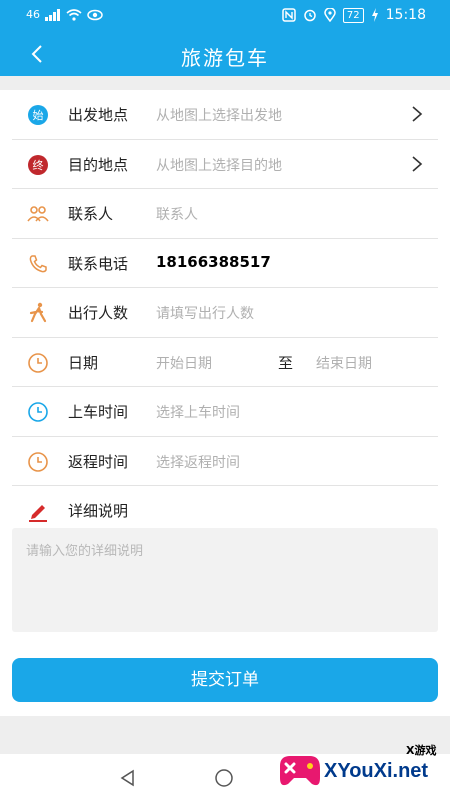 The width and height of the screenshot is (450, 800). What do you see at coordinates (91, 214) in the screenshot?
I see `contact-label: 联系人` at bounding box center [91, 214].